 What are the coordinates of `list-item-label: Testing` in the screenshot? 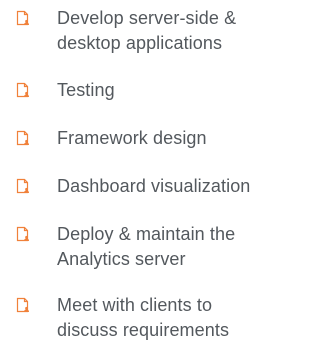 It's located at (164, 90).